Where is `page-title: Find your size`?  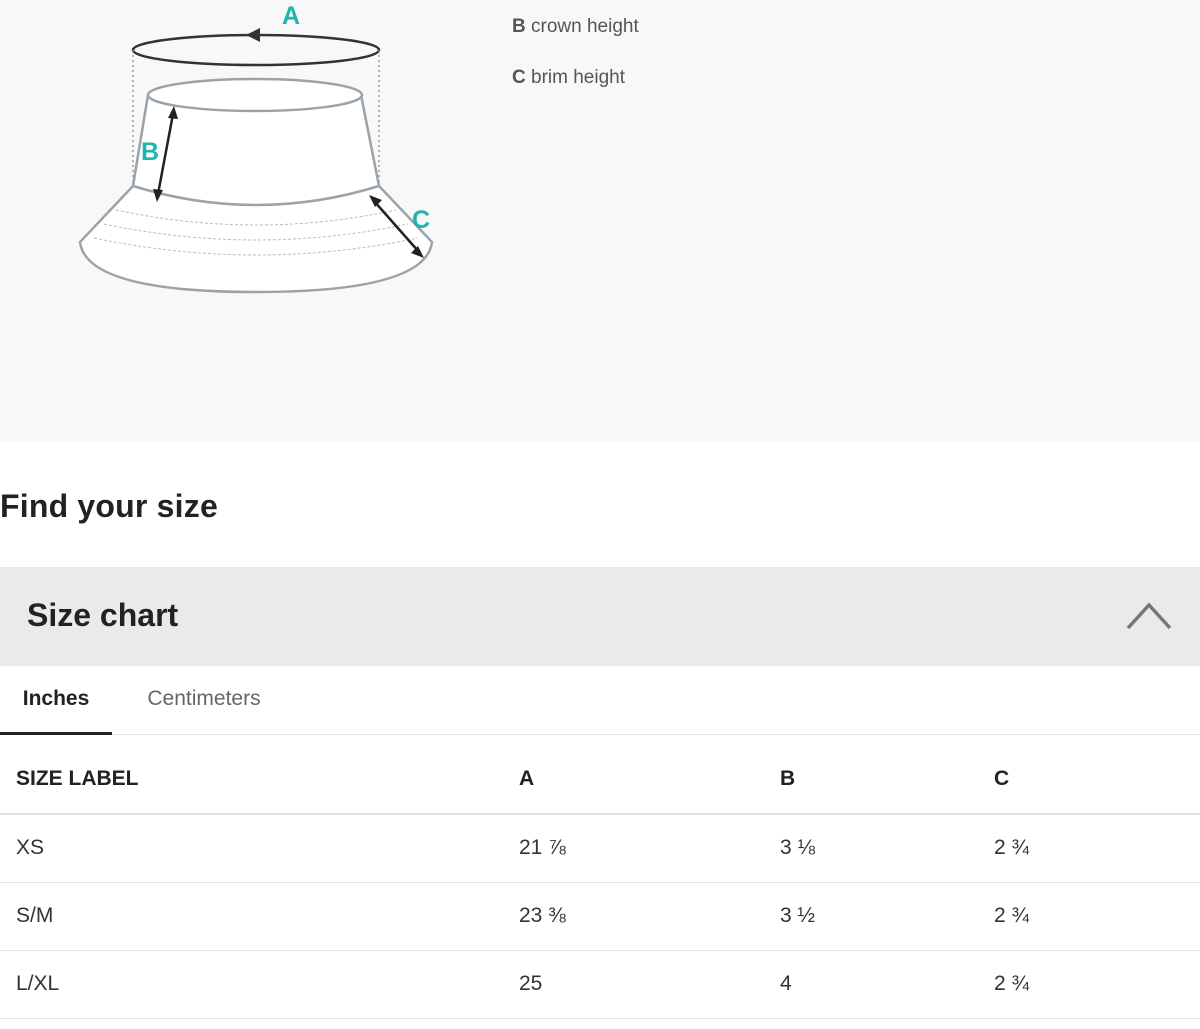 page-title: Find your size is located at coordinates (109, 506).